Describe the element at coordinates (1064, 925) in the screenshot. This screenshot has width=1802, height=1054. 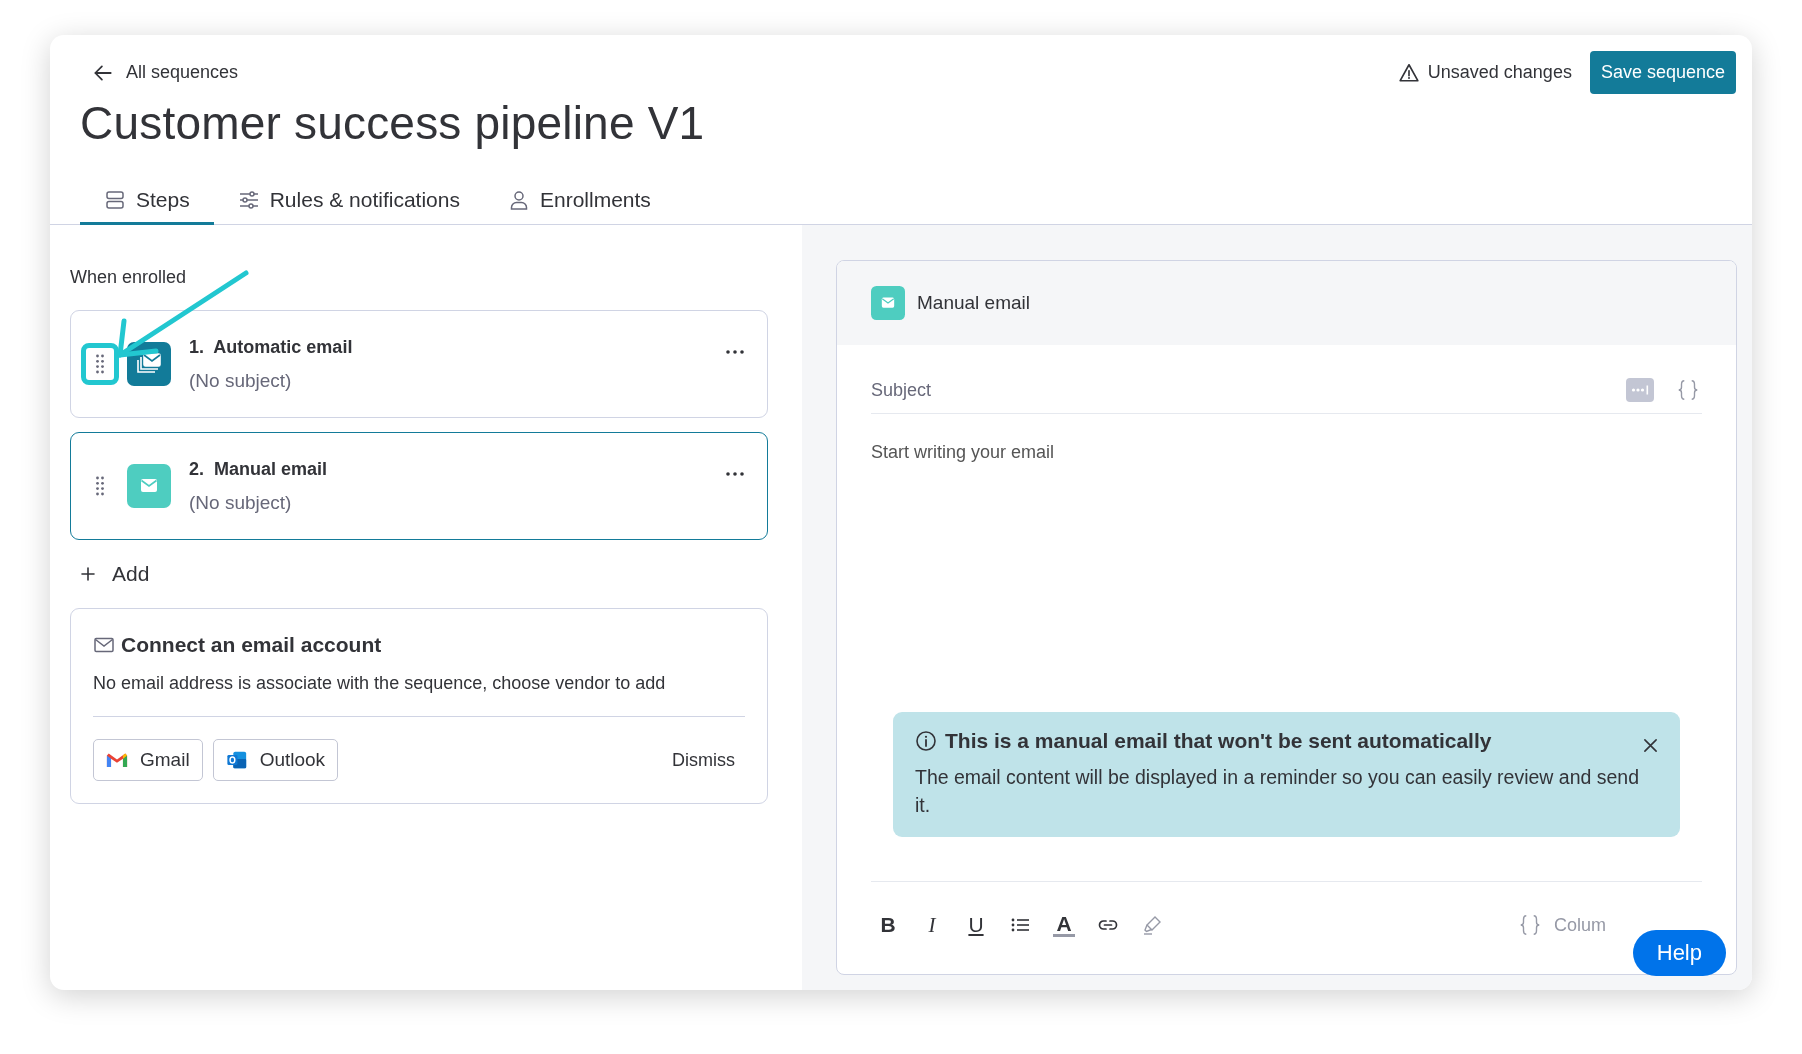
I see `text-color-button: A` at that location.